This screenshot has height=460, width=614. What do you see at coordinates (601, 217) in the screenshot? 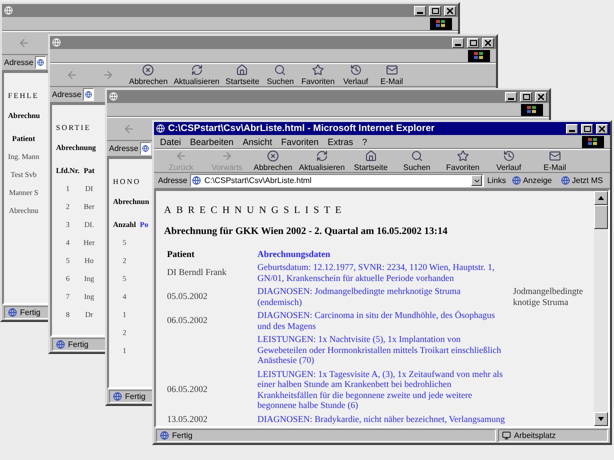
I see `scroll-thumb` at bounding box center [601, 217].